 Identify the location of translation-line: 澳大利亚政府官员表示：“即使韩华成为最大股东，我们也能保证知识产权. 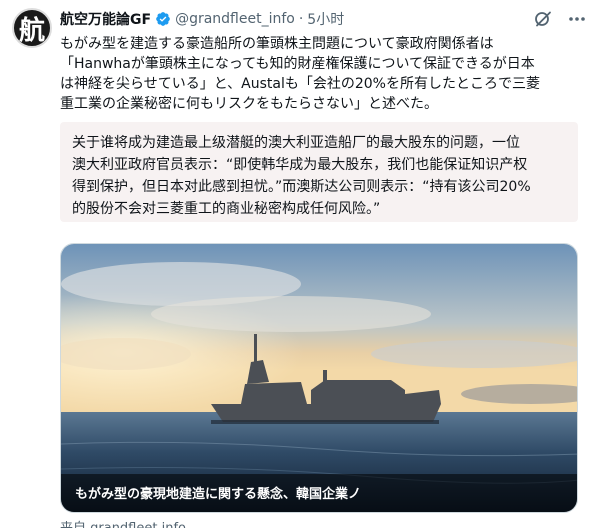
(300, 165).